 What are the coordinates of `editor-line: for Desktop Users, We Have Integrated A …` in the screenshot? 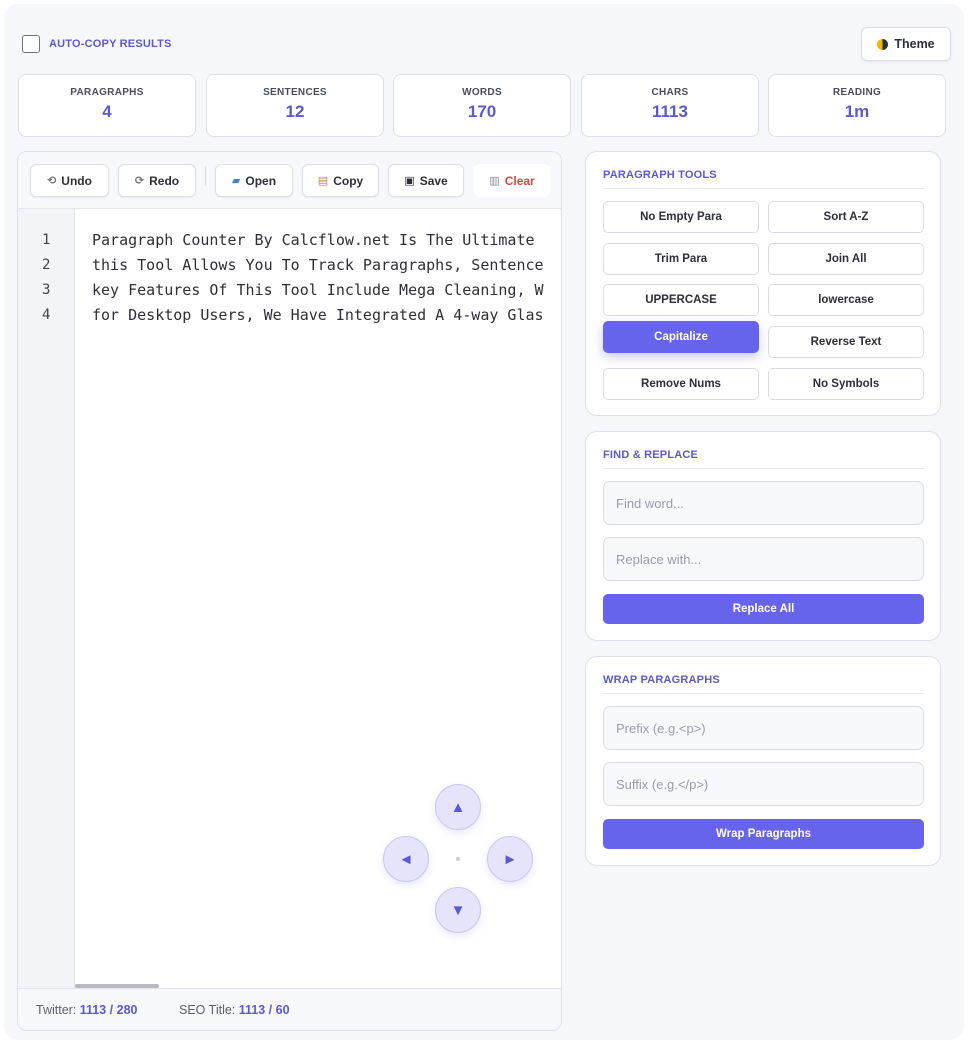 It's located at (318, 315).